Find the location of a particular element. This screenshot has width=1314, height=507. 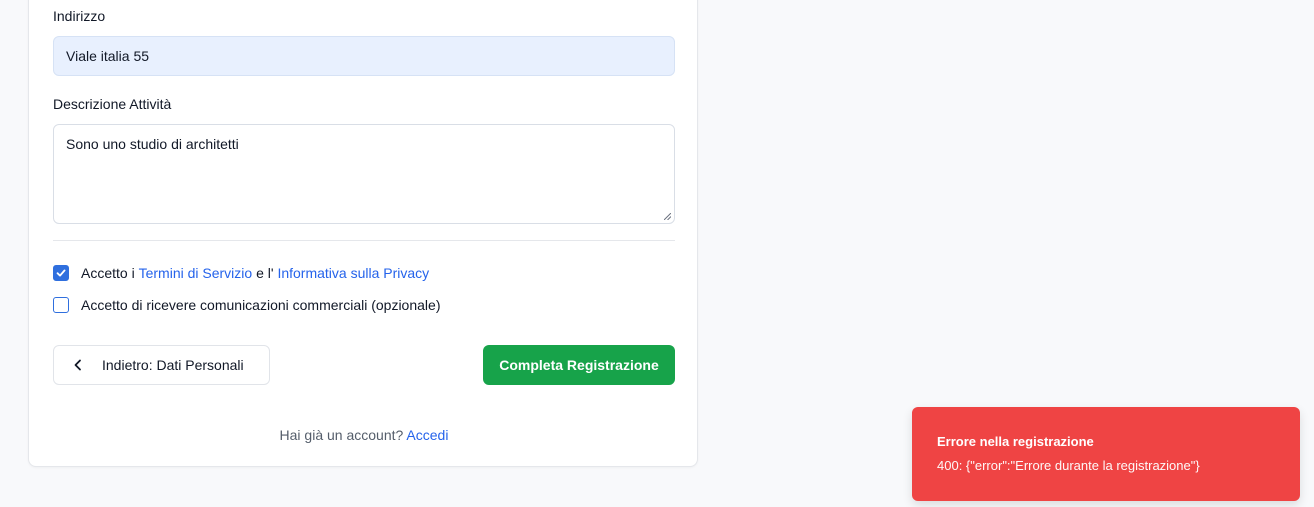

description-label: Descrizione Attività is located at coordinates (112, 104).